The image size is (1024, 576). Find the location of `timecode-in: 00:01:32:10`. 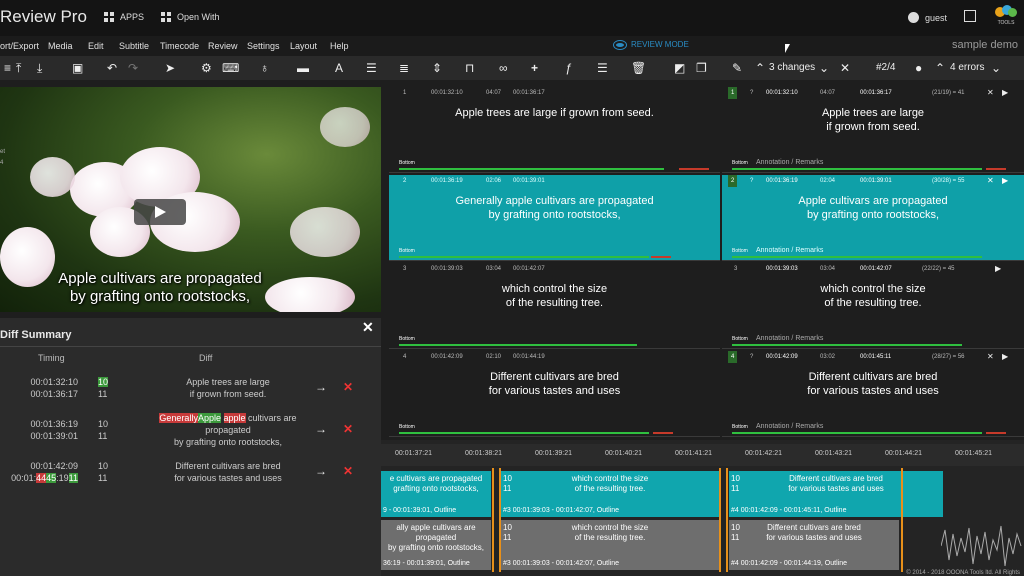

timecode-in: 00:01:32:10 is located at coordinates (782, 93).